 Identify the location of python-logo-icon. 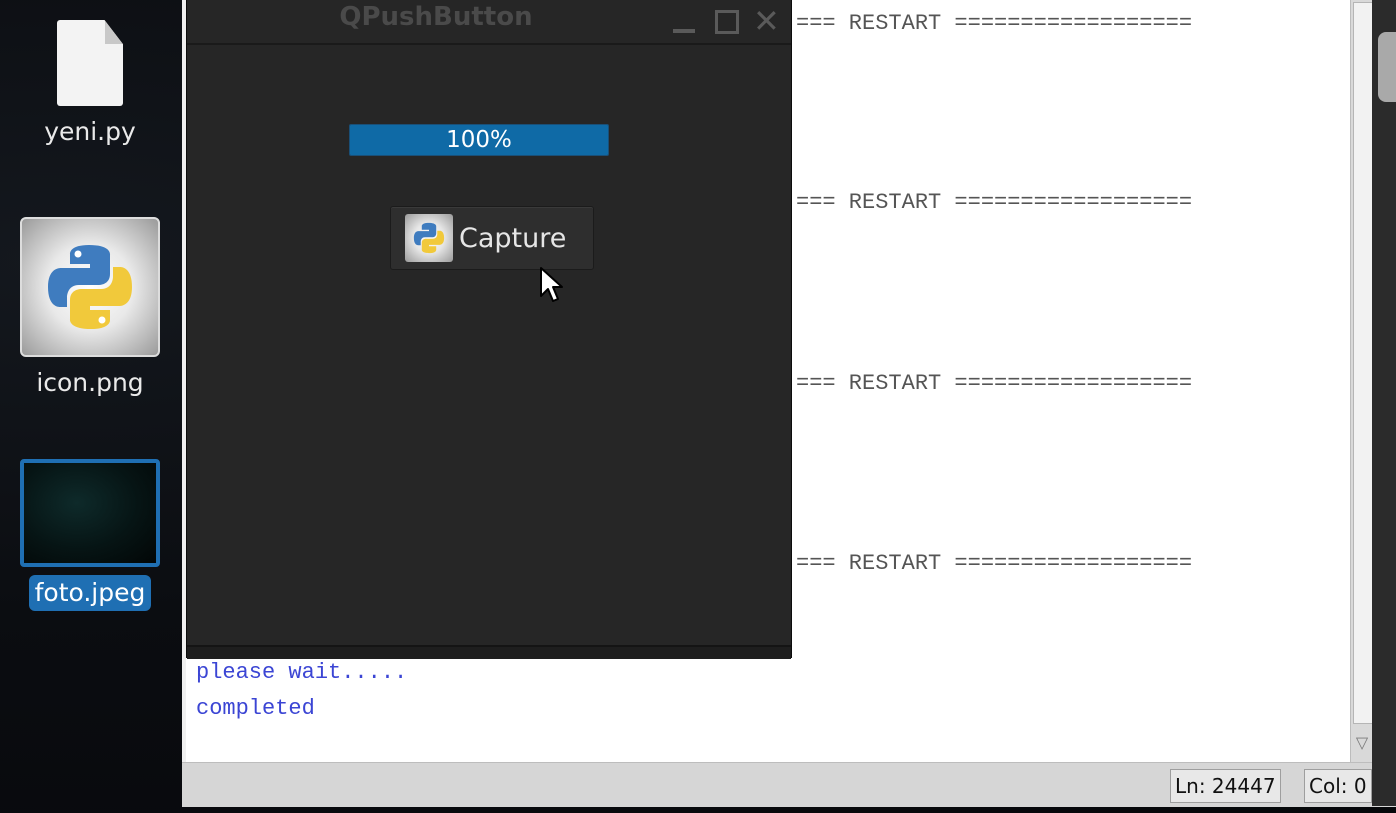
(429, 238).